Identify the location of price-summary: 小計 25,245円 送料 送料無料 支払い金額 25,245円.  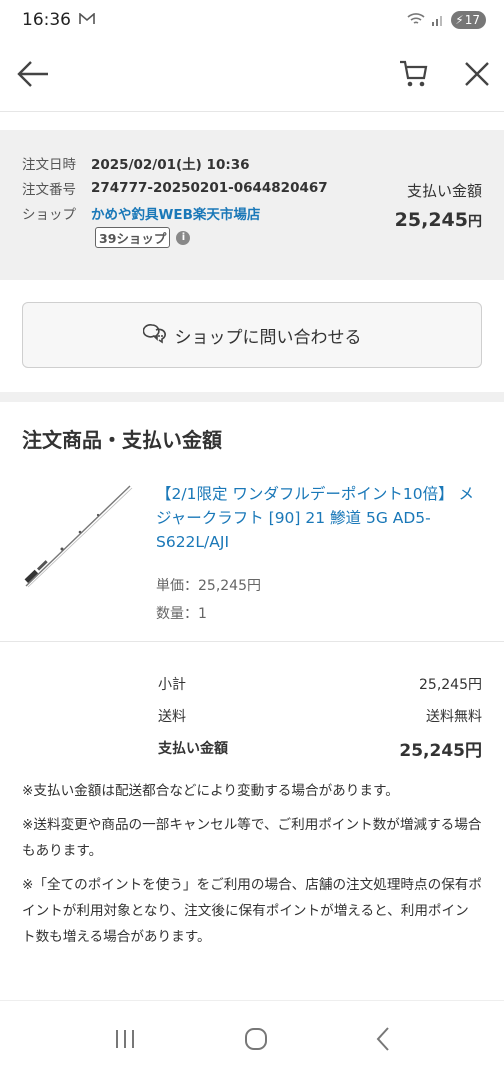
(252, 703).